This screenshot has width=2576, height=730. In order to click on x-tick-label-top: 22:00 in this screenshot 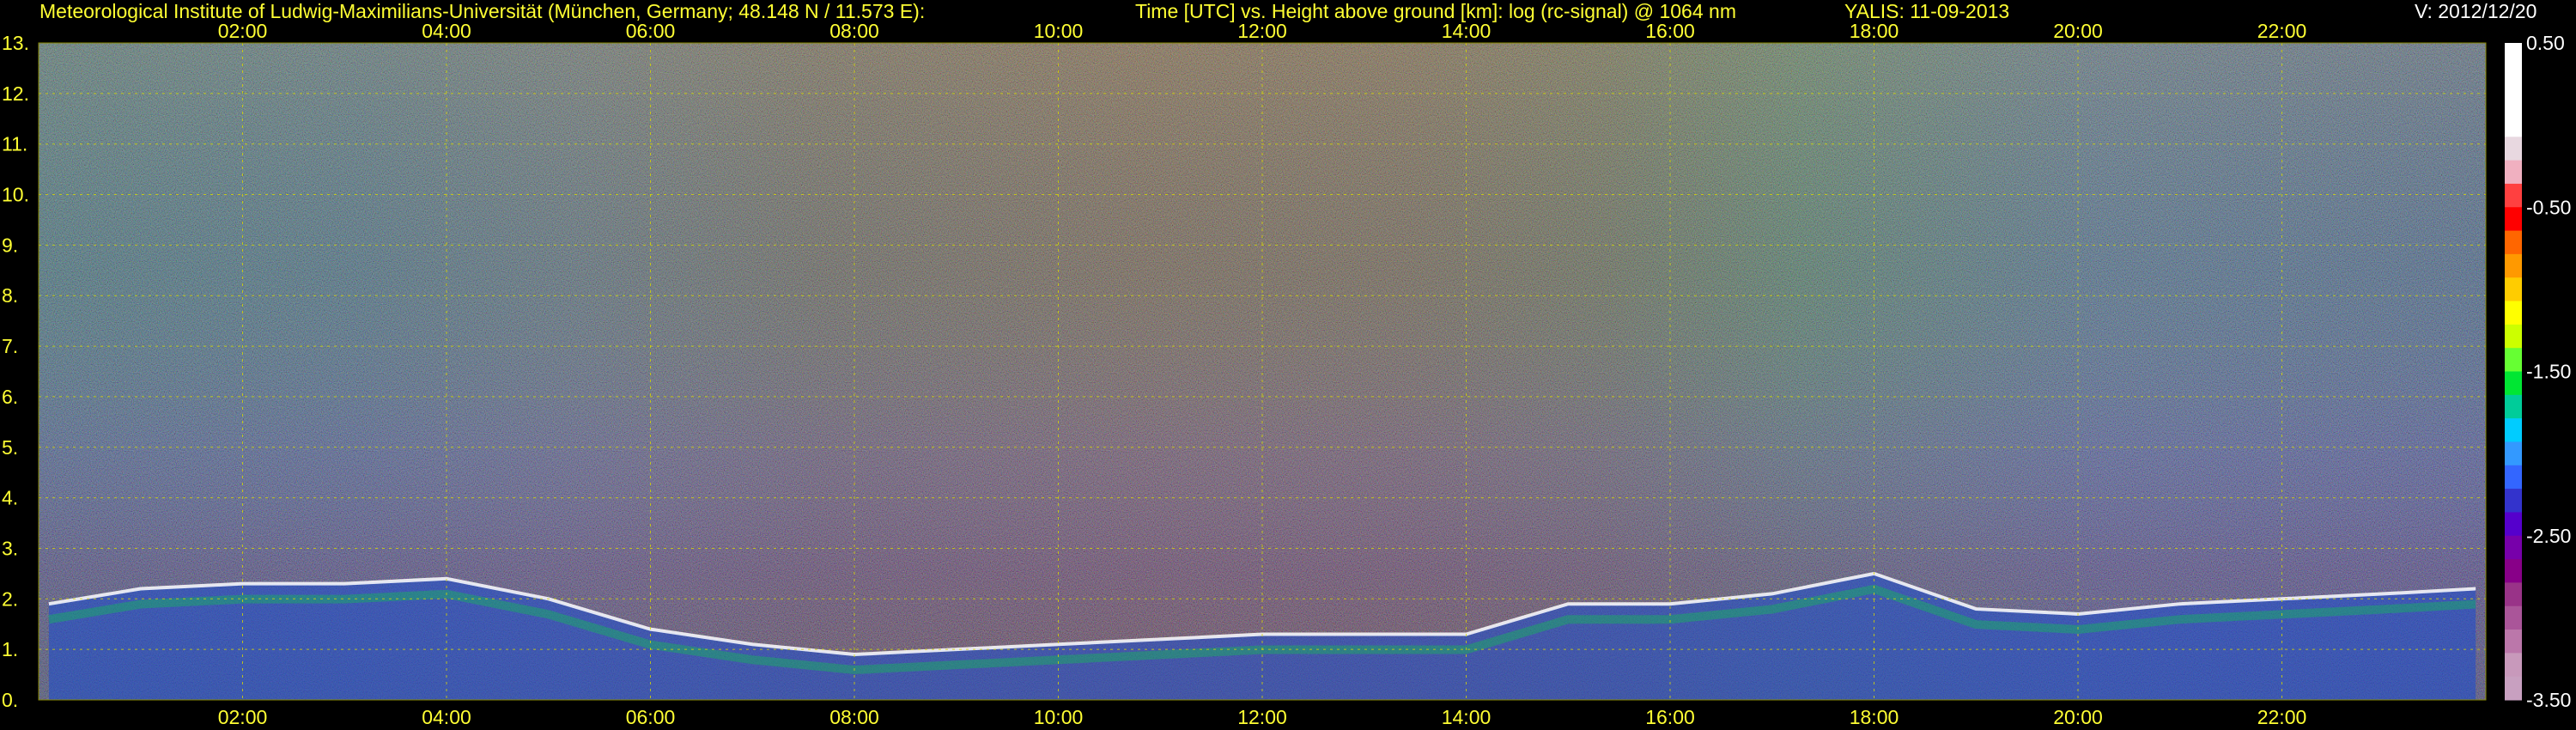, I will do `click(2282, 31)`.